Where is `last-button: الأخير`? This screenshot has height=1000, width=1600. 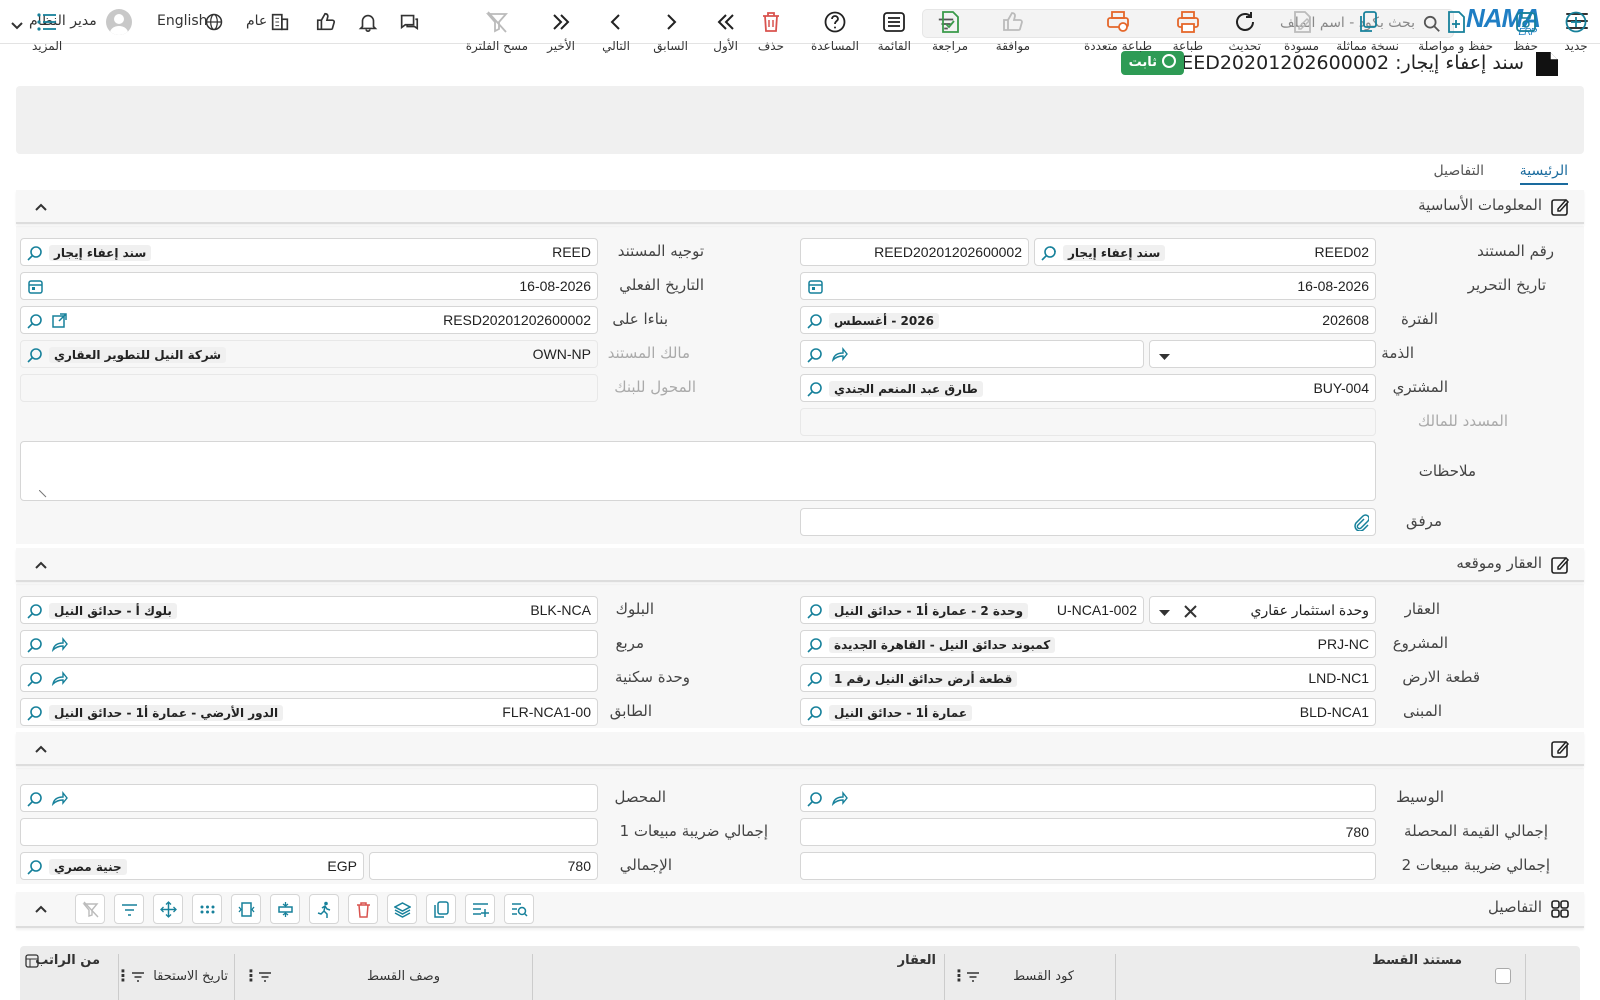 last-button: الأخير is located at coordinates (561, 31).